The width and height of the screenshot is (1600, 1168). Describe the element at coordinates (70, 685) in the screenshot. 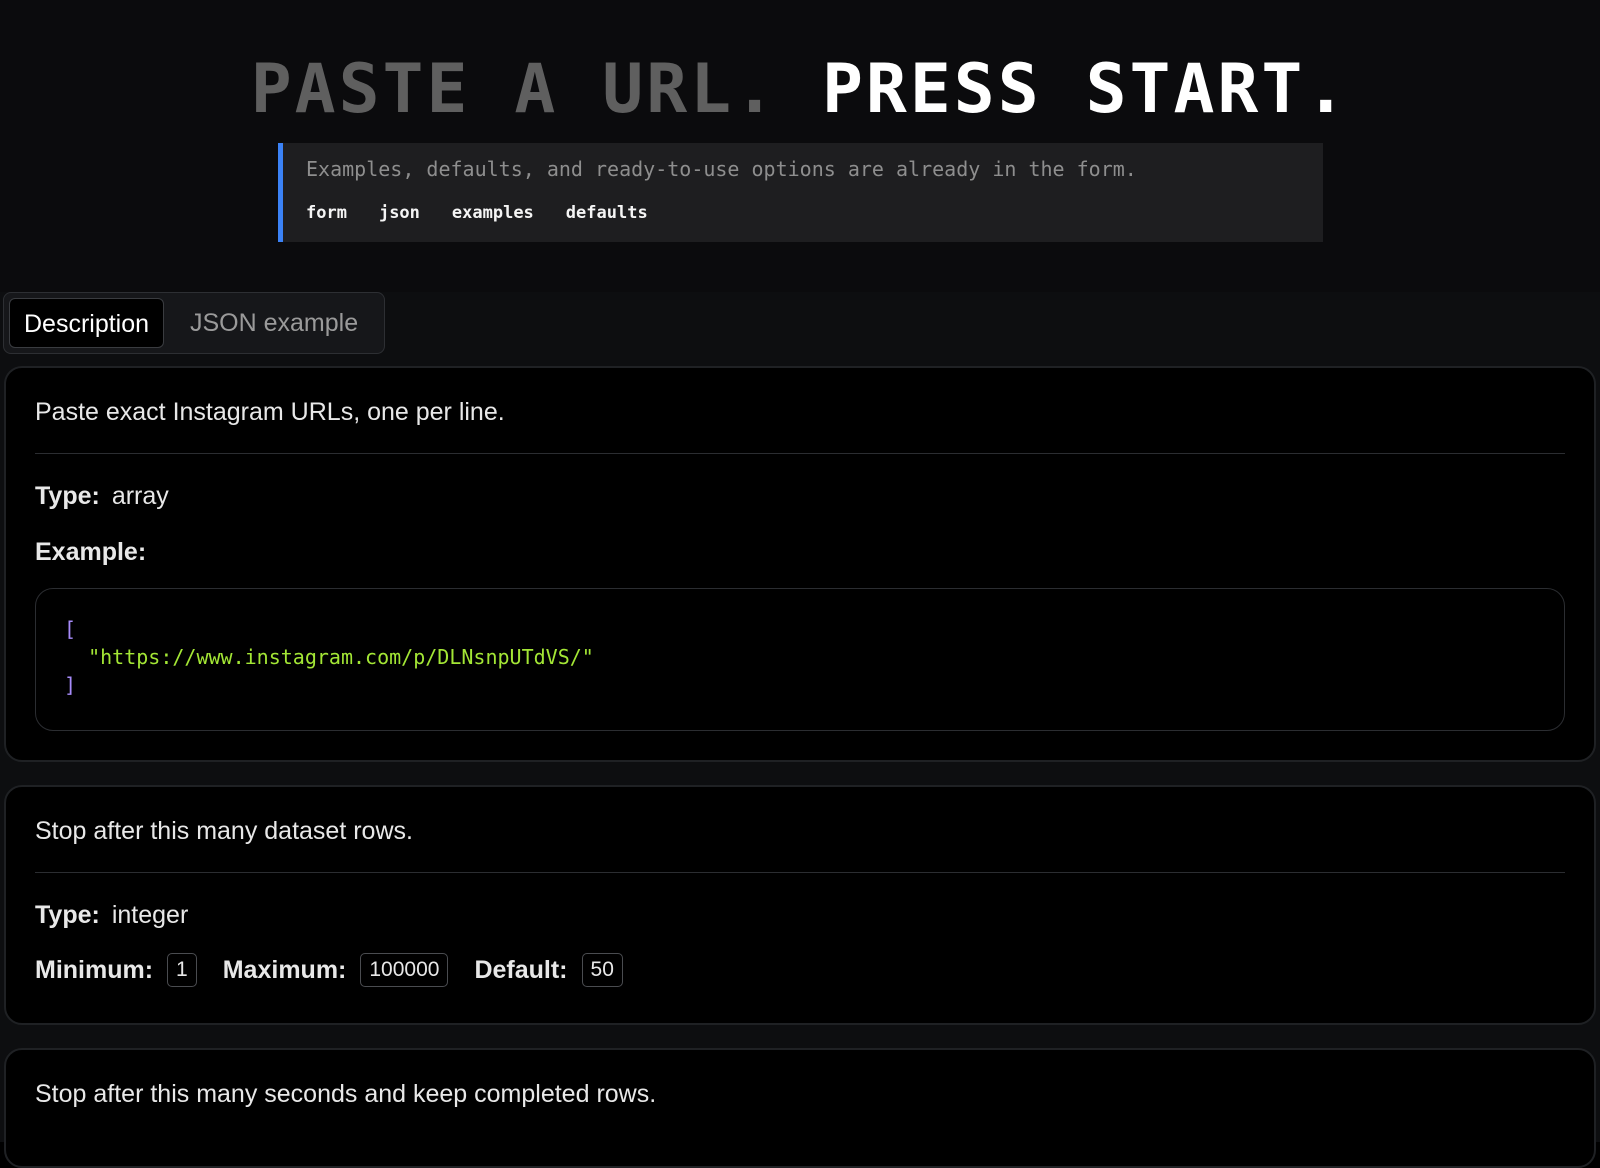

I see `code-close-bracket: ]` at that location.